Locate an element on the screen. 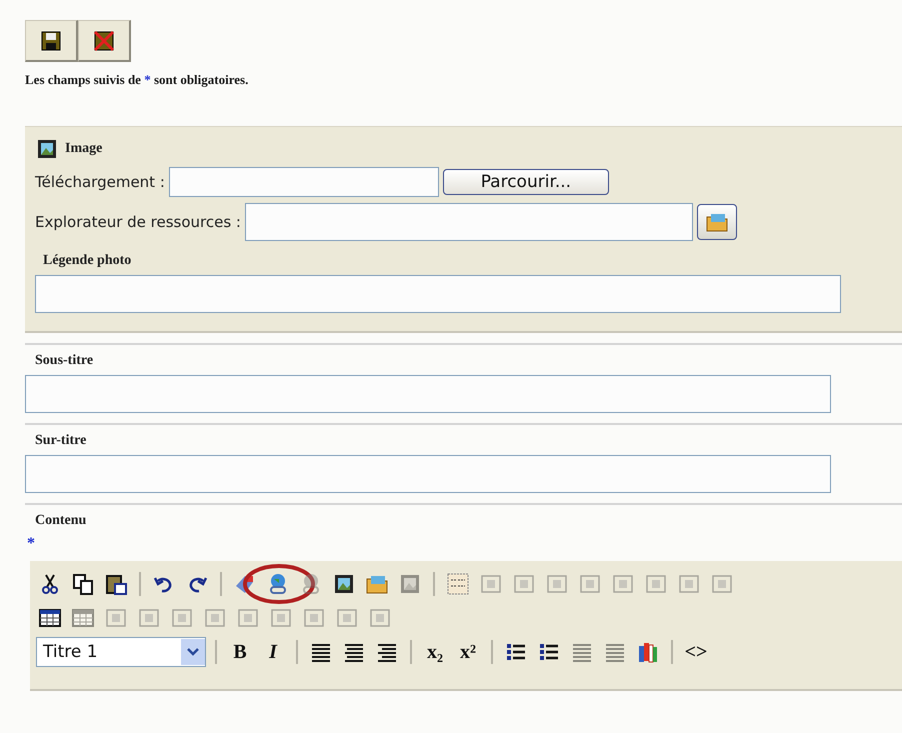 Image resolution: width=902 pixels, height=733 pixels. format-button: B is located at coordinates (240, 652).